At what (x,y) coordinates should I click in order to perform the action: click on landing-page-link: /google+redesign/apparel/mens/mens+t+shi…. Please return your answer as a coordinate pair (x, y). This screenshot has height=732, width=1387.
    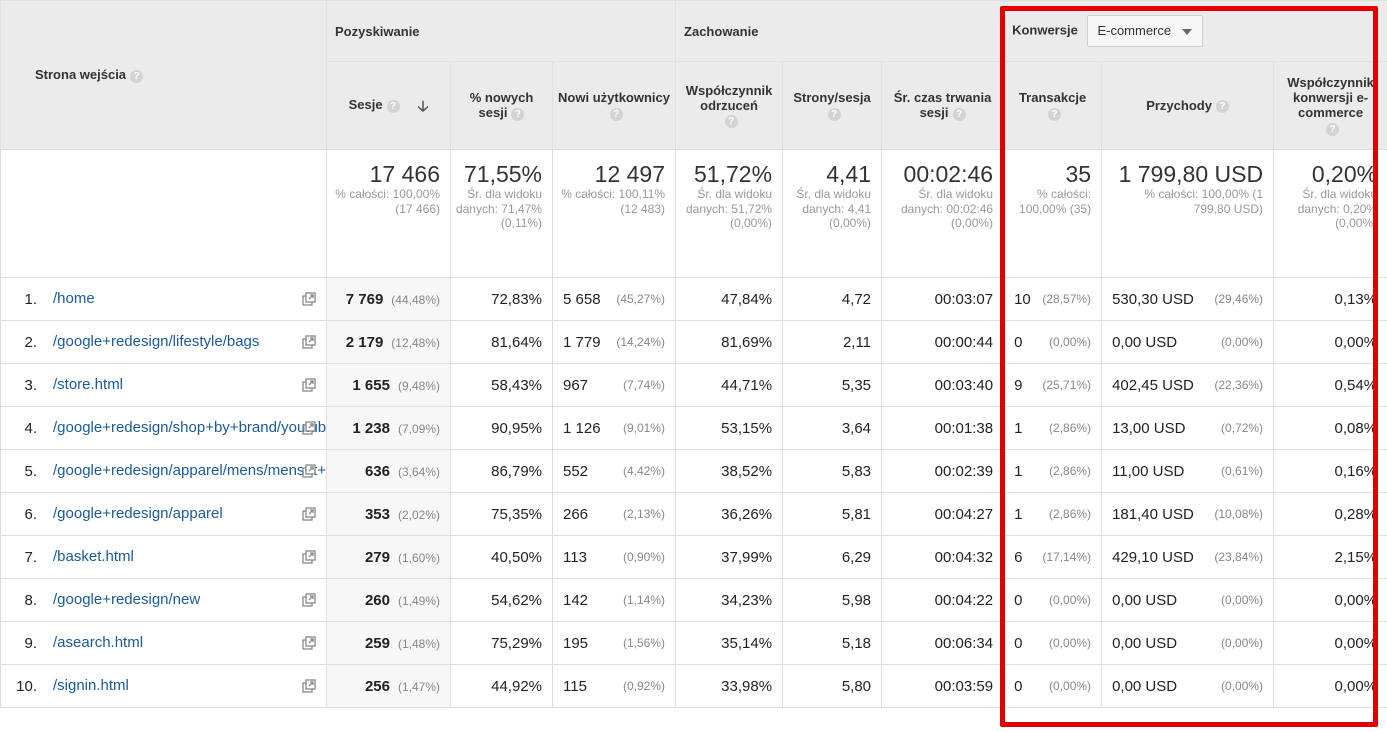
    Looking at the image, I should click on (189, 471).